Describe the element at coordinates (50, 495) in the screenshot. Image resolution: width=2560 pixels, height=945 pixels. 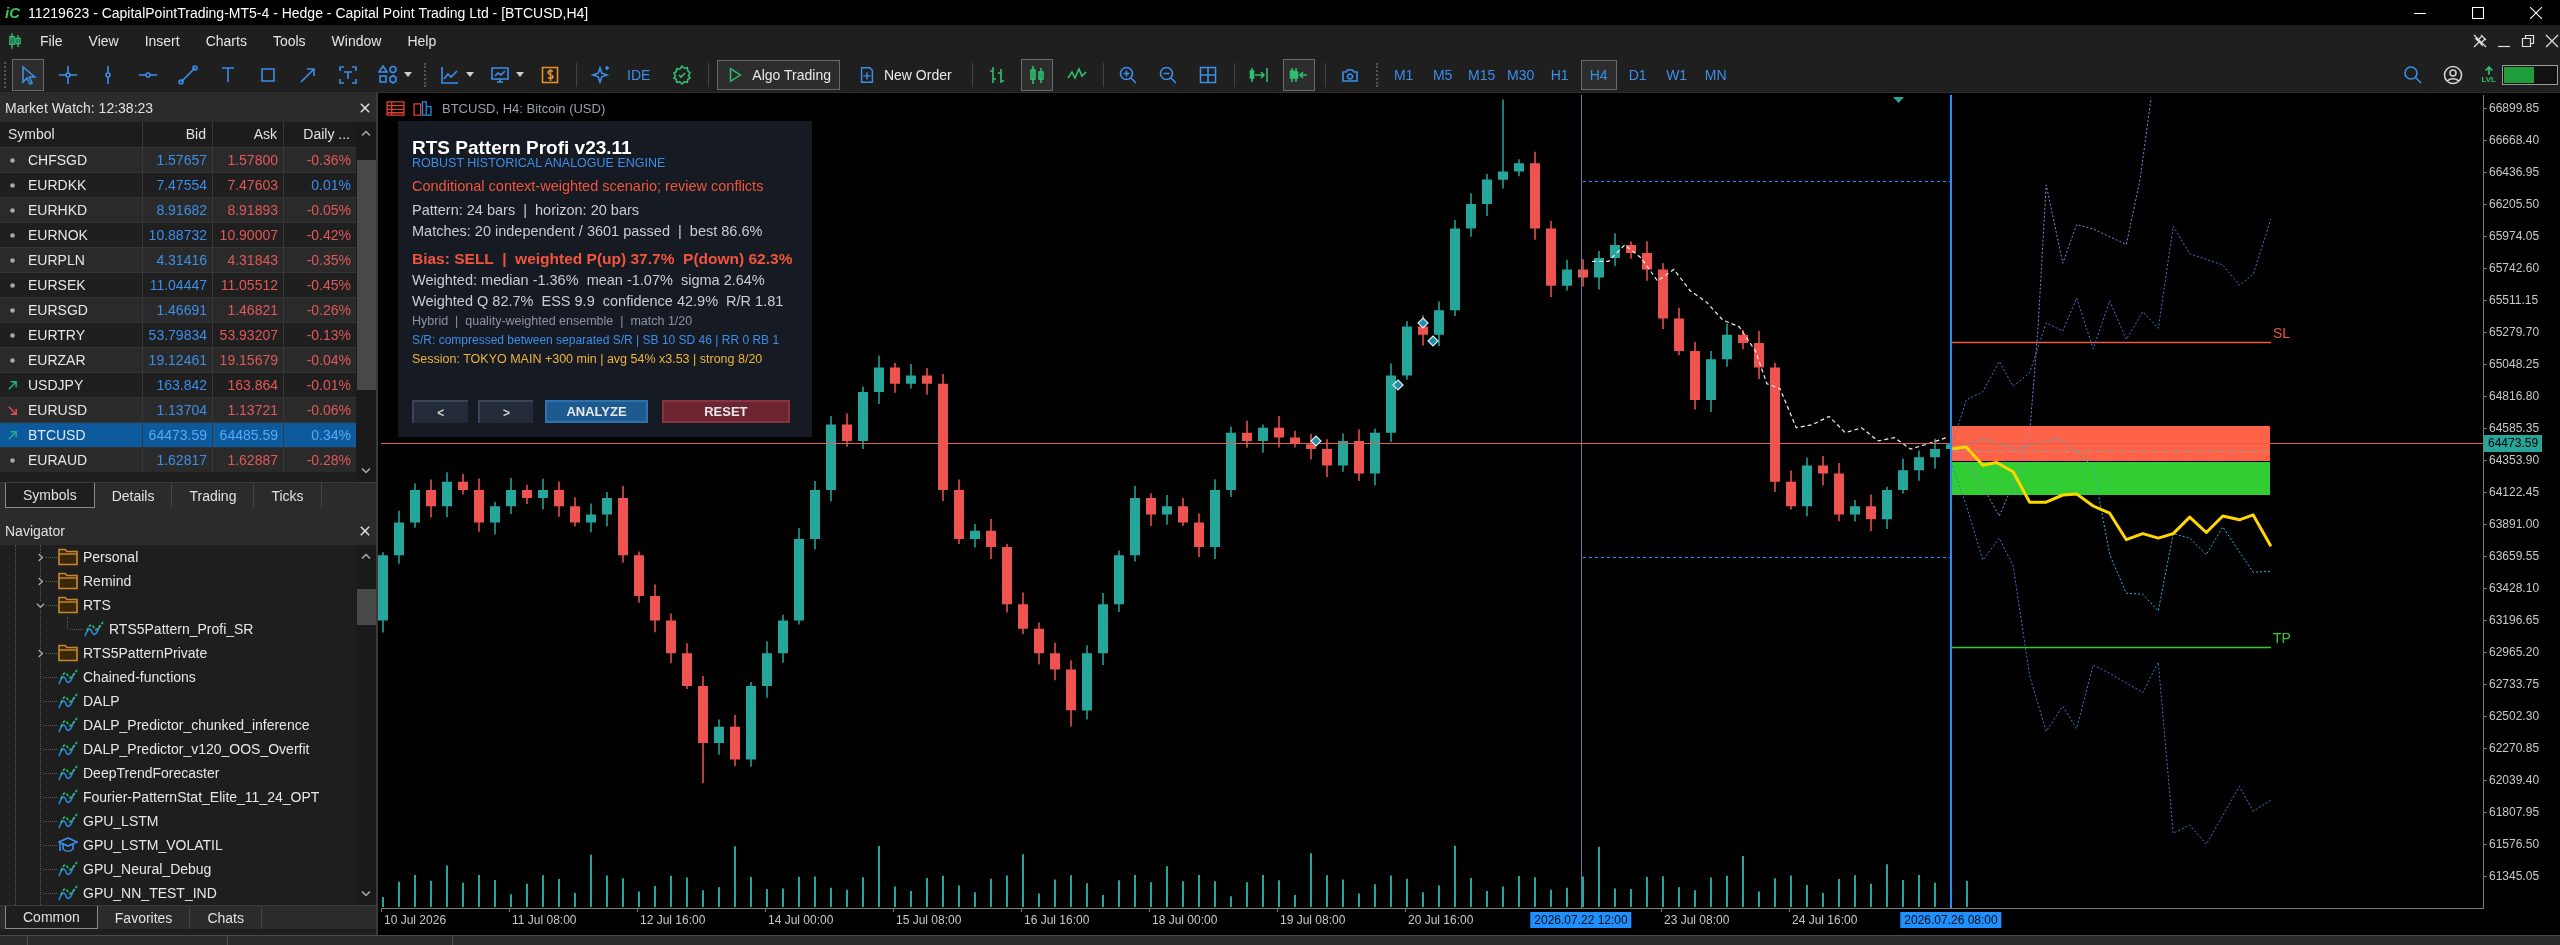
I see `panel-tab: Symbols` at that location.